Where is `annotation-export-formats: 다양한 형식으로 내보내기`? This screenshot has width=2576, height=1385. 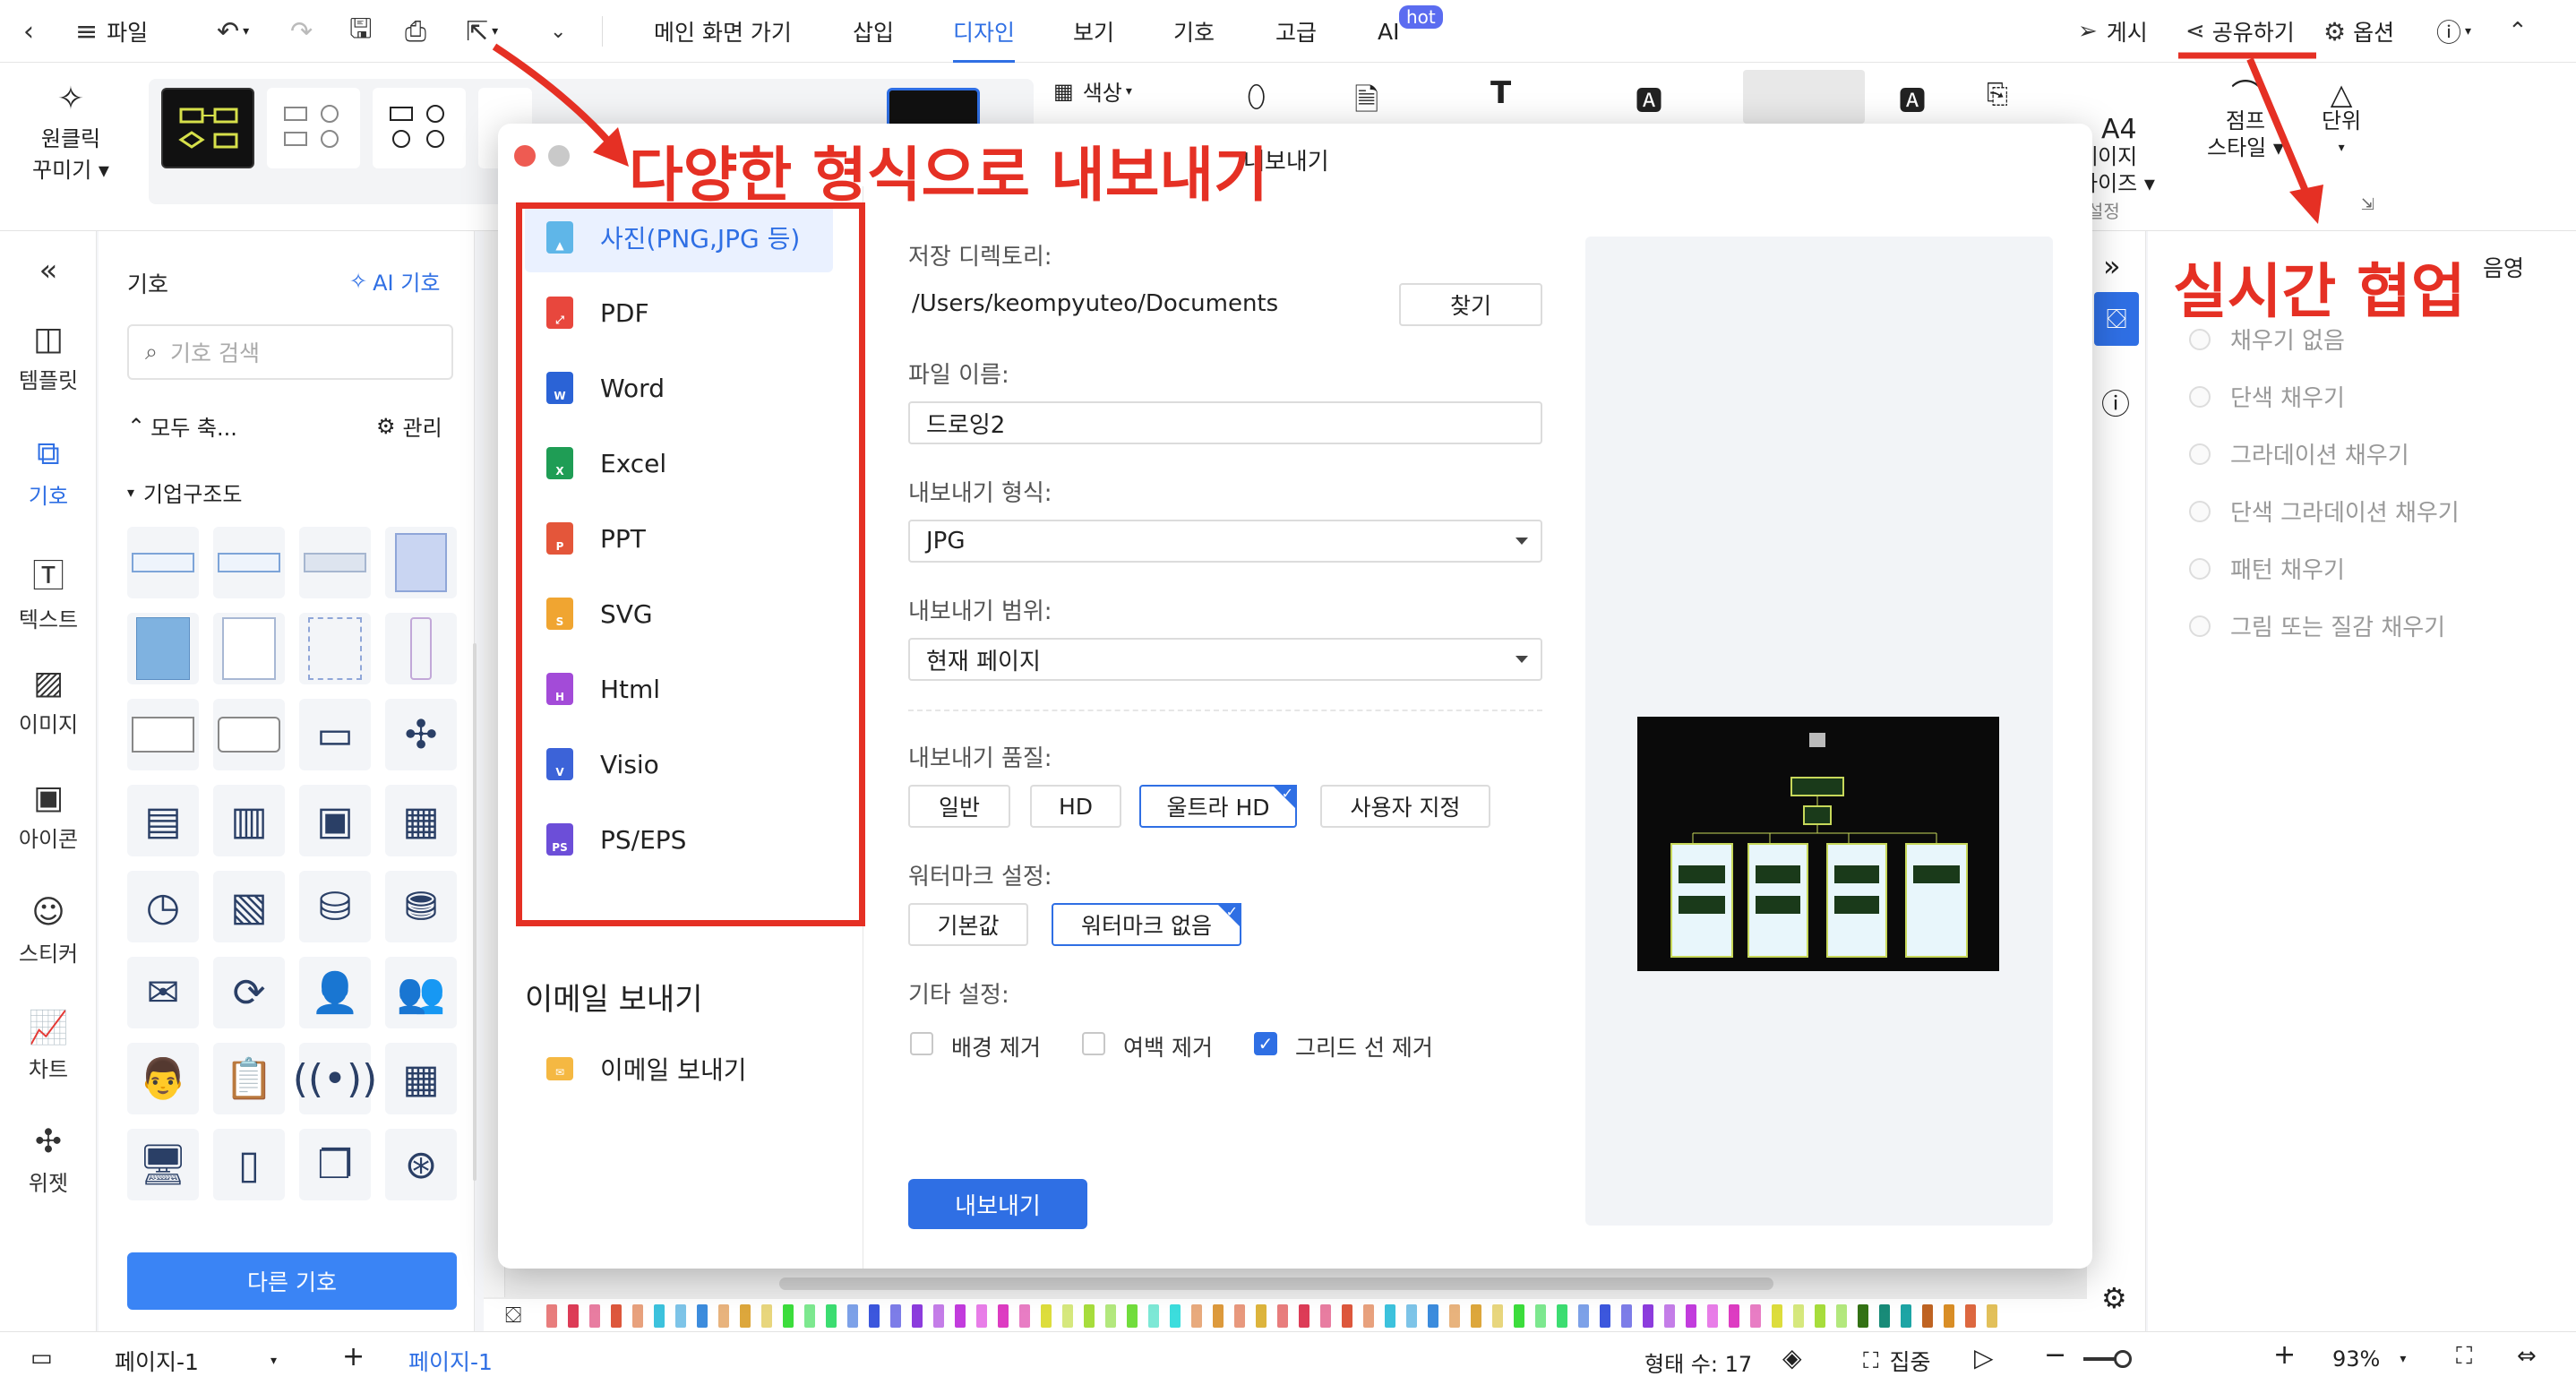 annotation-export-formats: 다양한 형식으로 내보내기 is located at coordinates (948, 175).